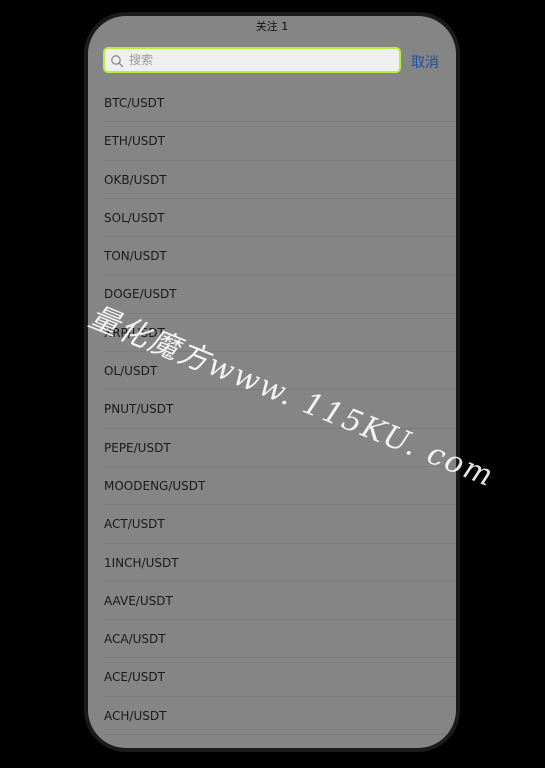  Describe the element at coordinates (280, 180) in the screenshot. I see `list-item: OKB/USDT` at that location.